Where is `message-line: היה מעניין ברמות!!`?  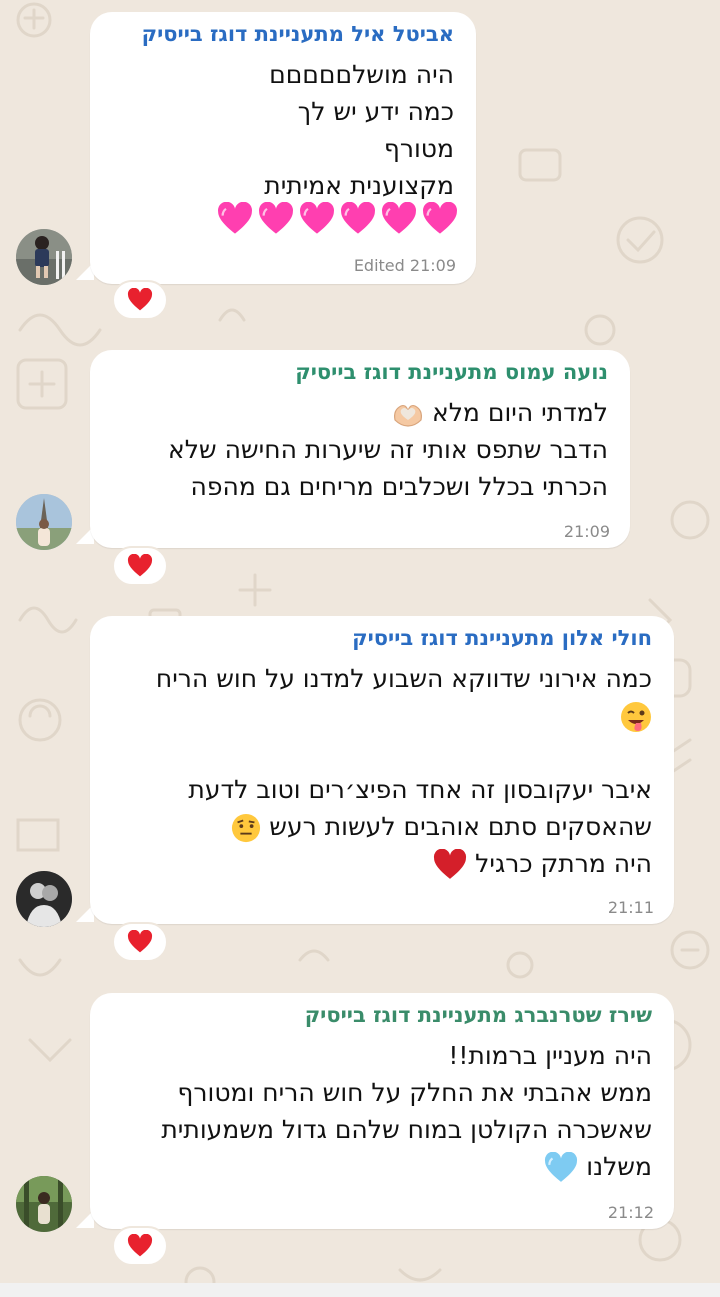
message-line: היה מעניין ברמות!! is located at coordinates (550, 1055).